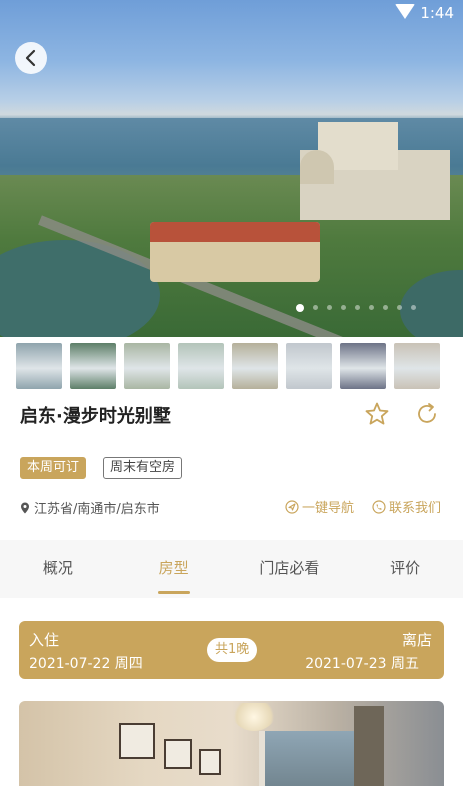 This screenshot has width=463, height=786. Describe the element at coordinates (314, 758) in the screenshot. I see `room-window` at that location.